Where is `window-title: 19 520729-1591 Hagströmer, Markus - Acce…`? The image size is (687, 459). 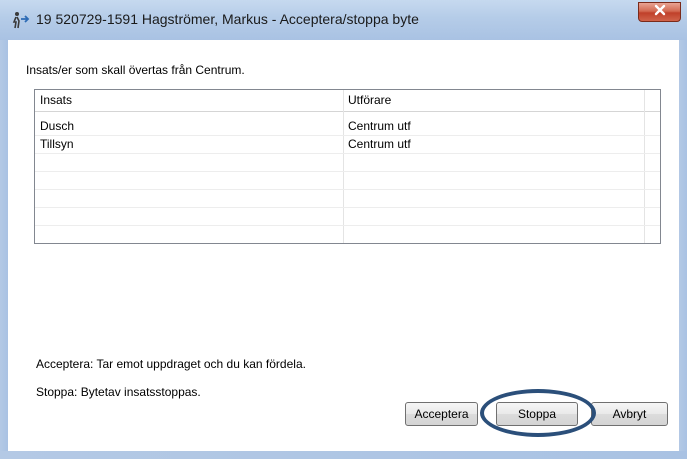
window-title: 19 520729-1591 Hagströmer, Markus - Acce… is located at coordinates (227, 19).